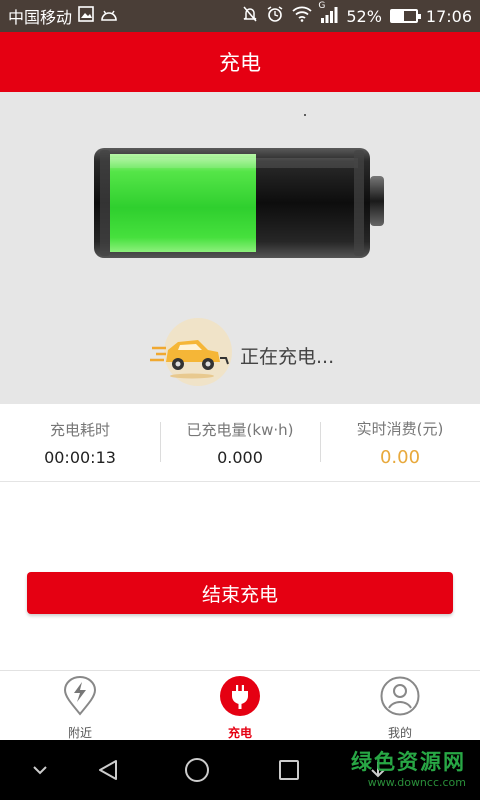 This screenshot has width=480, height=800. Describe the element at coordinates (40, 17) in the screenshot. I see `carrier-name: 中国移动` at that location.